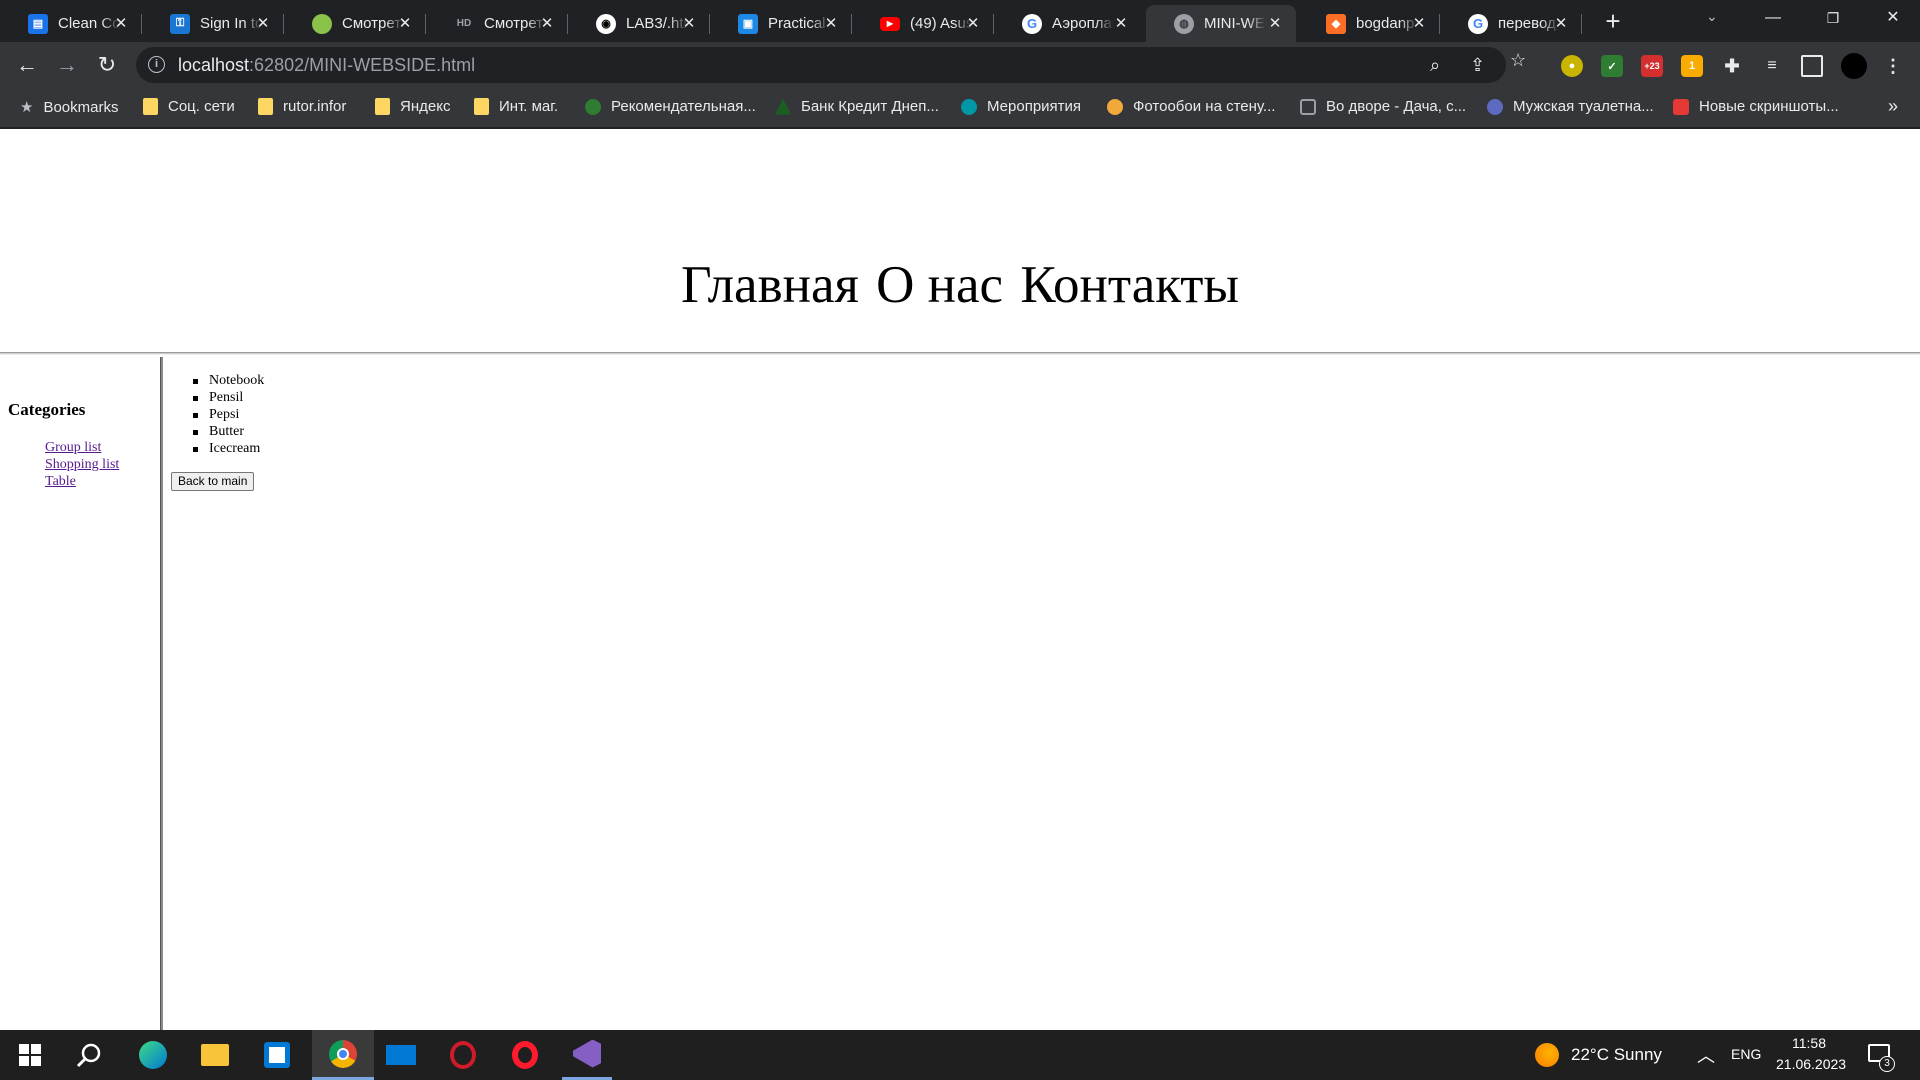 Image resolution: width=1920 pixels, height=1080 pixels. Describe the element at coordinates (939, 285) in the screenshot. I see `nav-about: О нас` at that location.